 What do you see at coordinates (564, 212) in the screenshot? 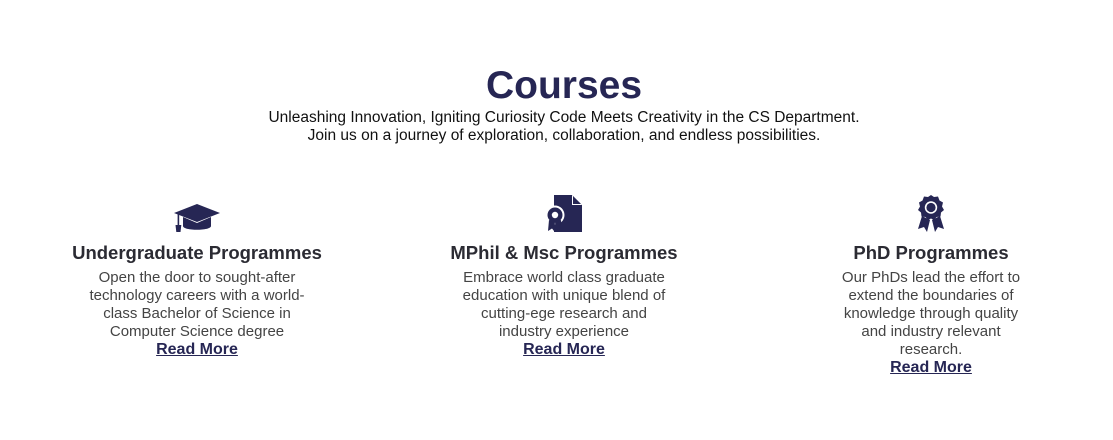
I see `certificate-file-icon` at bounding box center [564, 212].